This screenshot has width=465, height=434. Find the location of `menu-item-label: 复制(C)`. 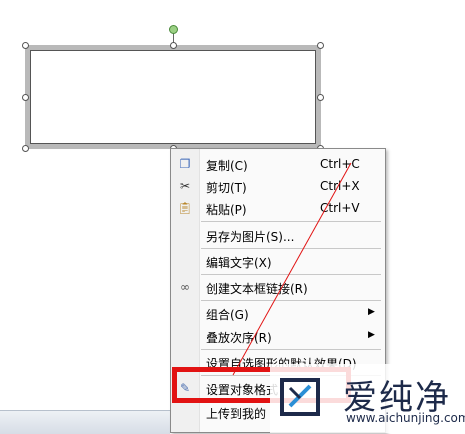

menu-item-label: 复制(C) is located at coordinates (227, 166).